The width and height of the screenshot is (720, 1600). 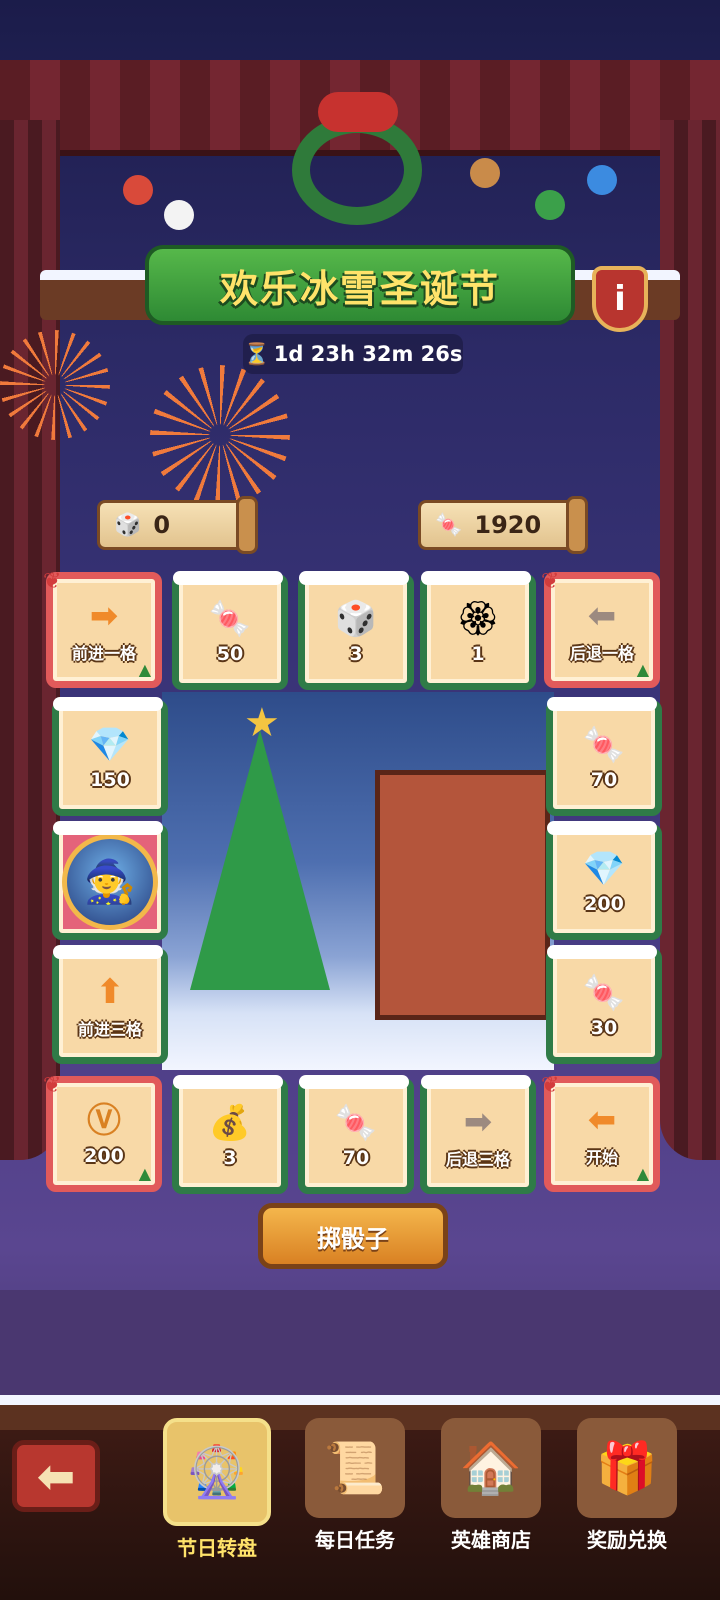 What do you see at coordinates (103, 653) in the screenshot?
I see `cell-label: 前进一格` at bounding box center [103, 653].